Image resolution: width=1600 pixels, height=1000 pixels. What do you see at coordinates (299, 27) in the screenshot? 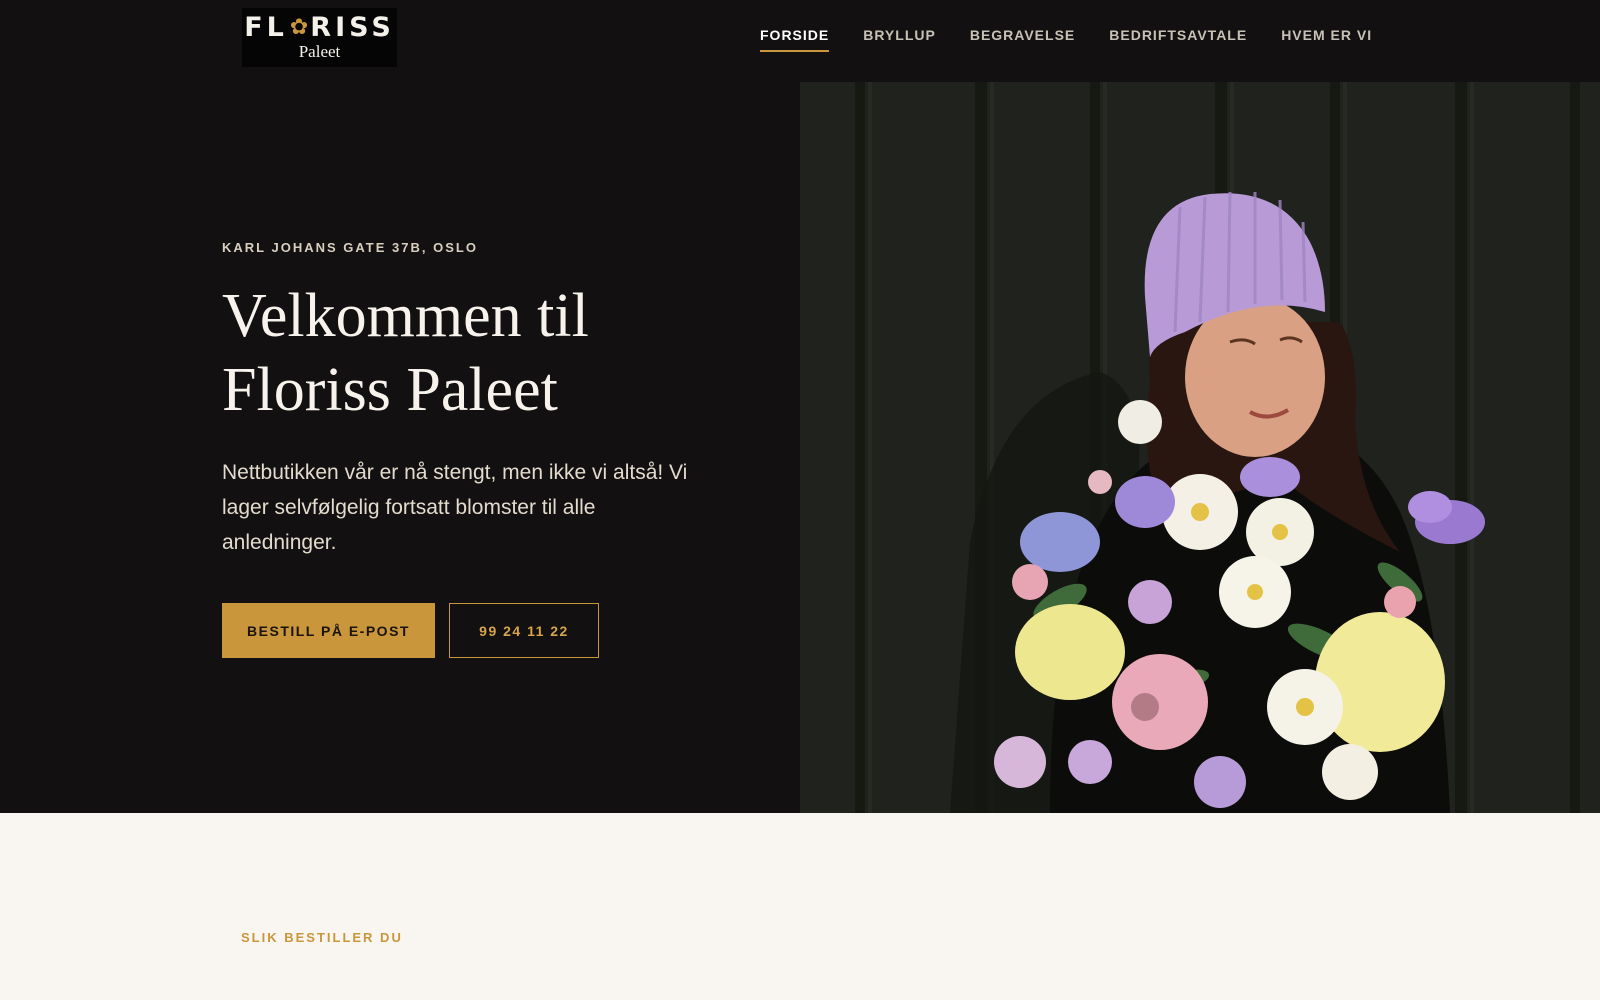
I see `flower-icon: ✿` at bounding box center [299, 27].